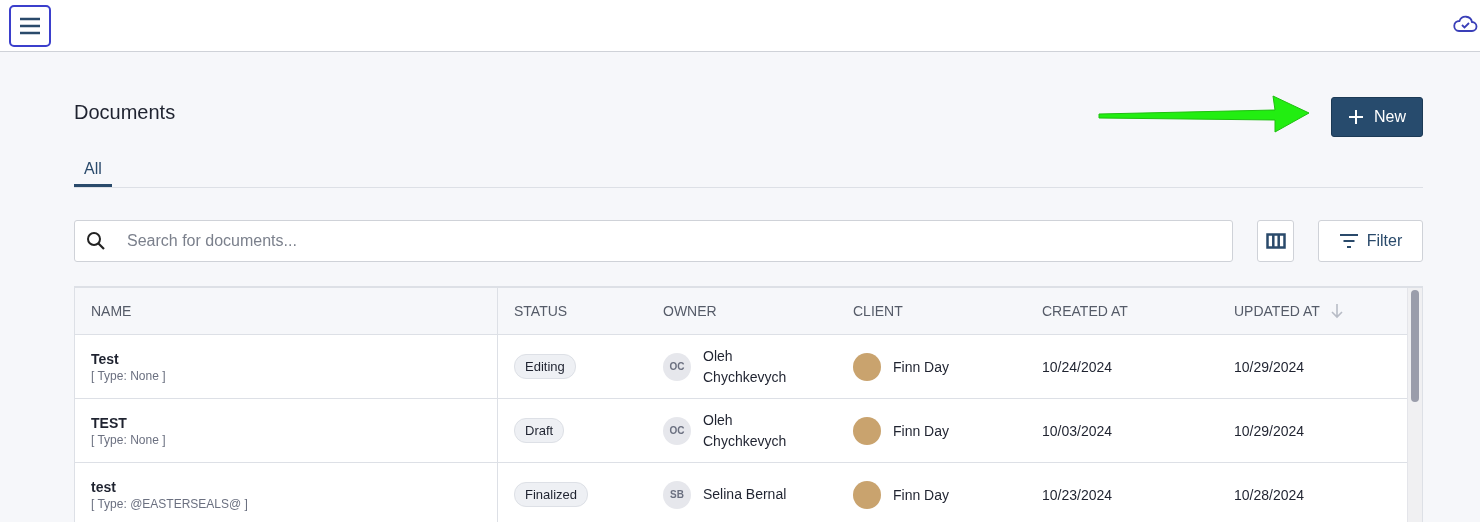  Describe the element at coordinates (1077, 366) in the screenshot. I see `created-date: 10/24/2024` at that location.